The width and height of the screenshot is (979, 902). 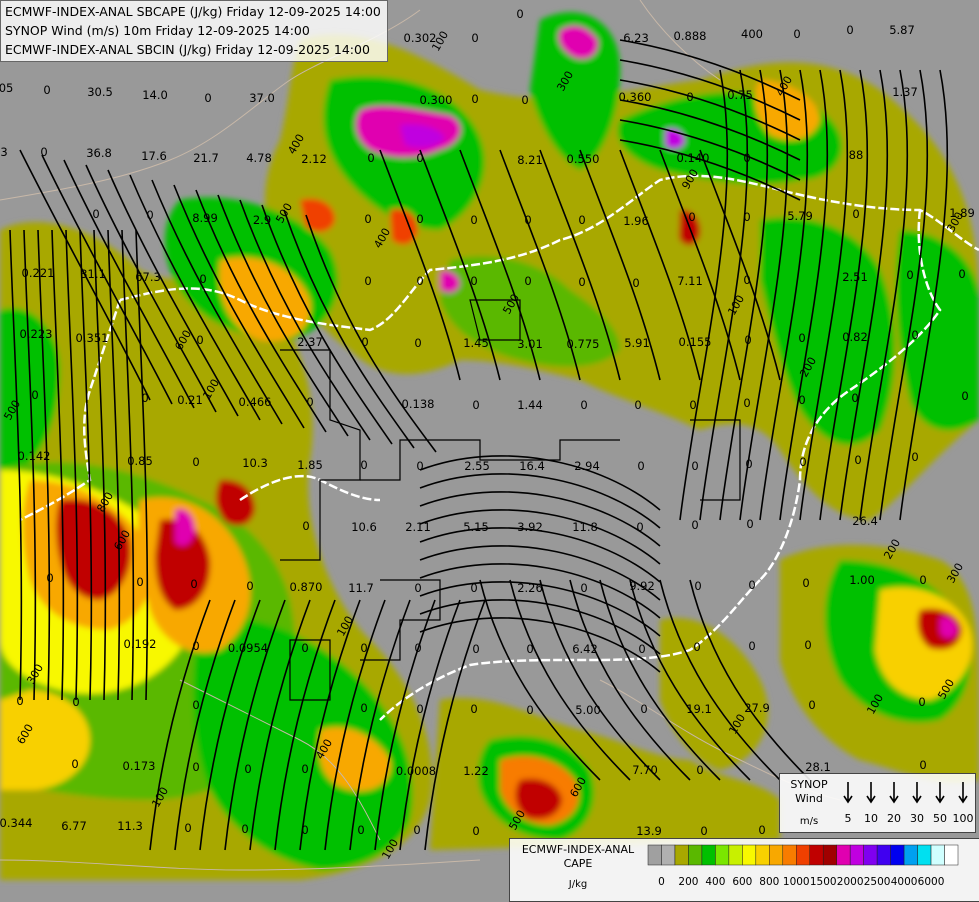 What do you see at coordinates (642, 586) in the screenshot?
I see `cin-value-label: 9.92` at bounding box center [642, 586].